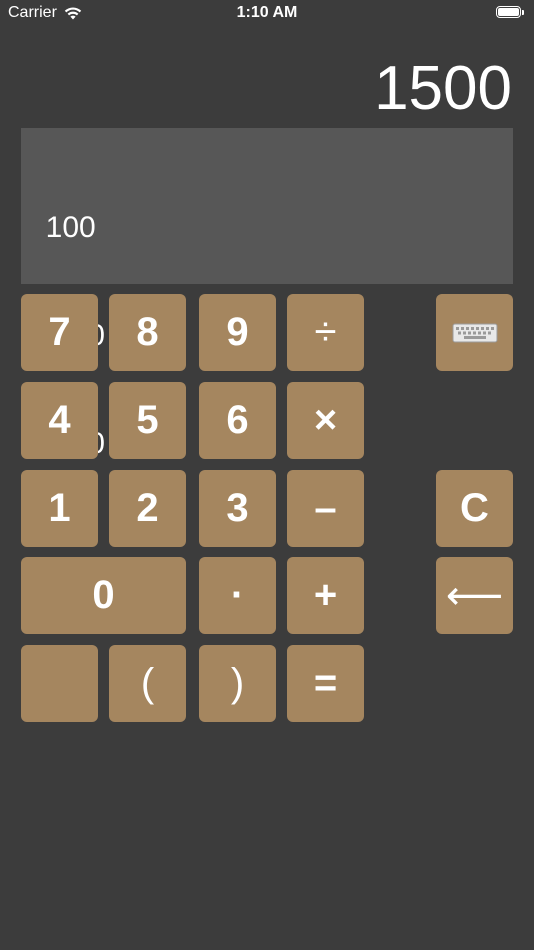  I want to click on plus-button: +, so click(325, 595).